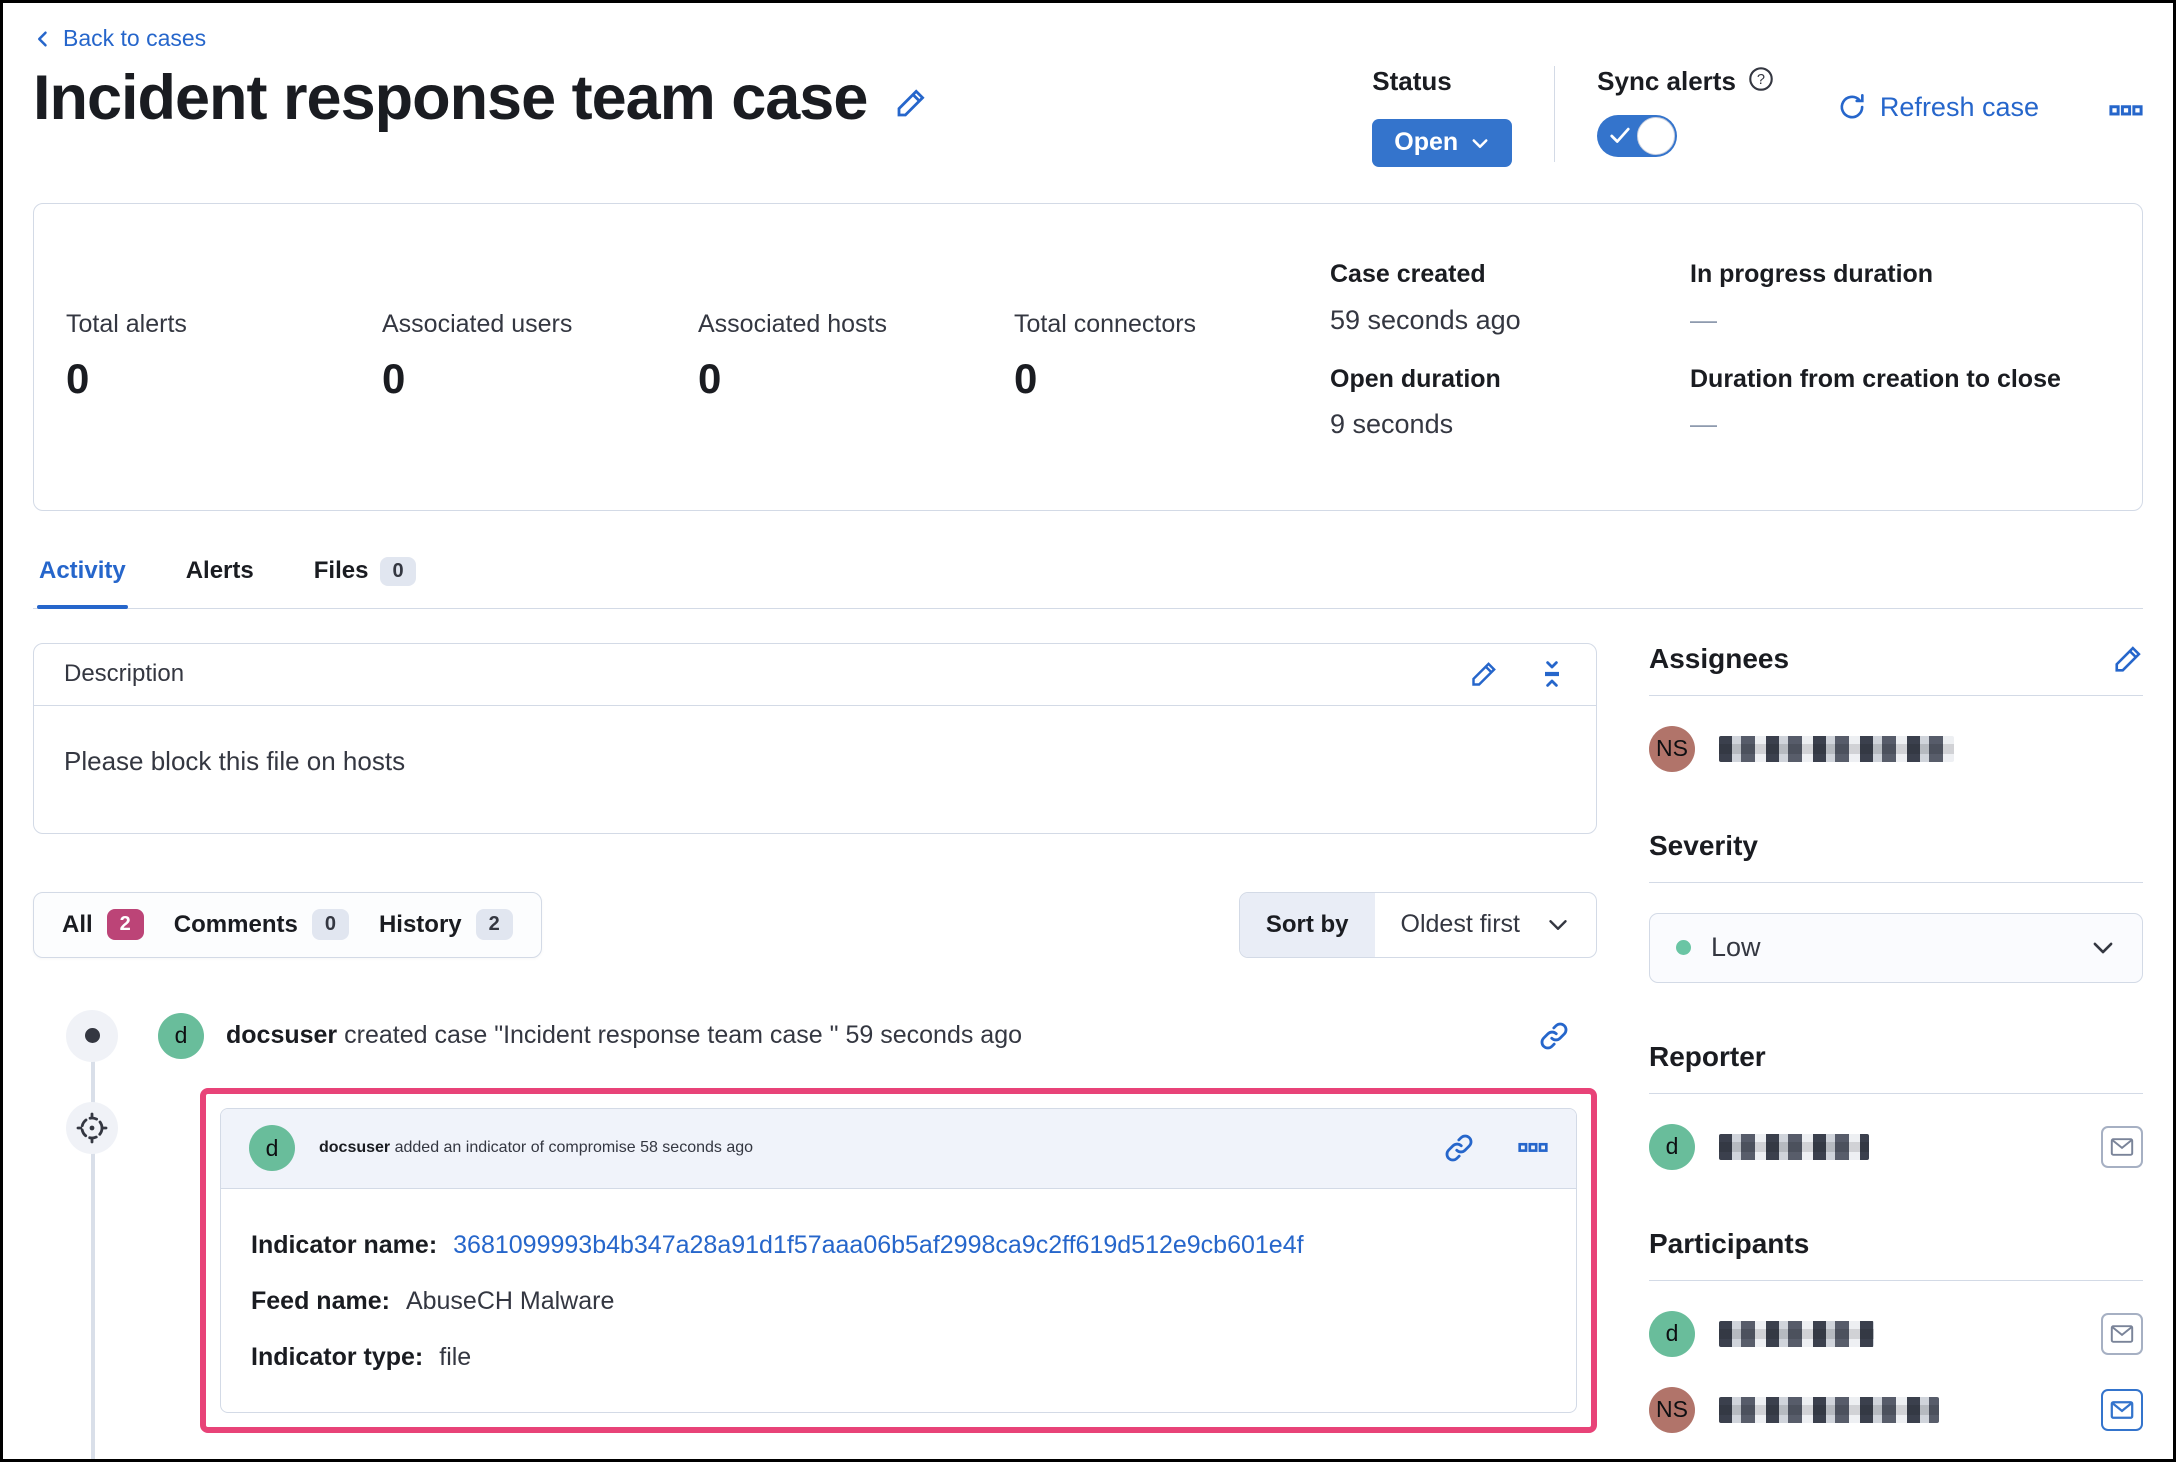 The height and width of the screenshot is (1462, 2176). What do you see at coordinates (365, 579) in the screenshot?
I see `tab-files: Files 0` at bounding box center [365, 579].